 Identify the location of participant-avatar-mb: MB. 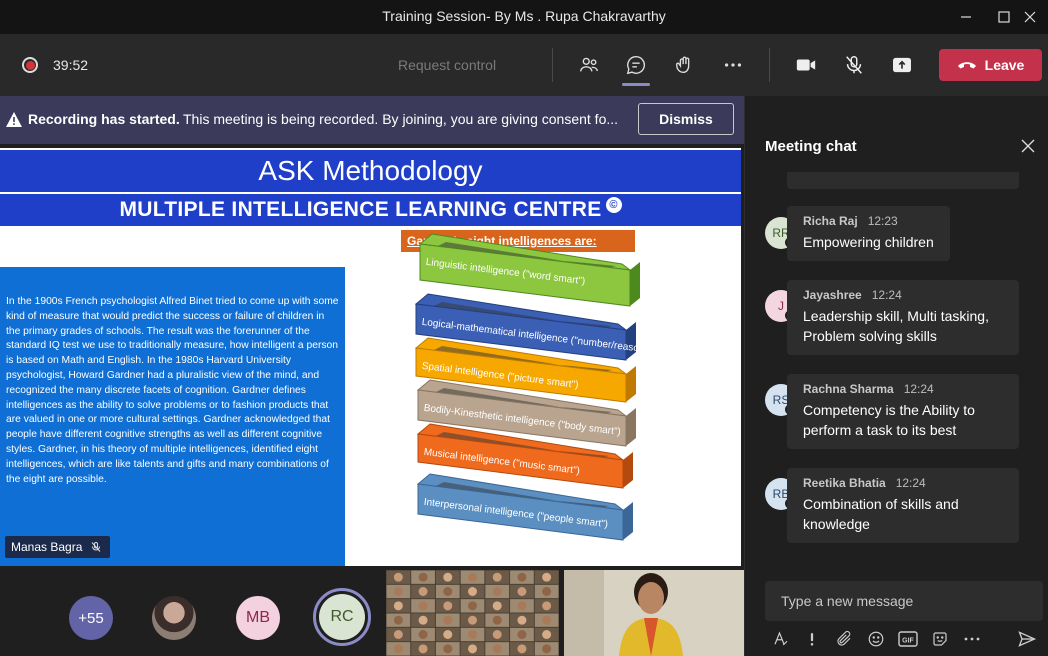
(258, 618).